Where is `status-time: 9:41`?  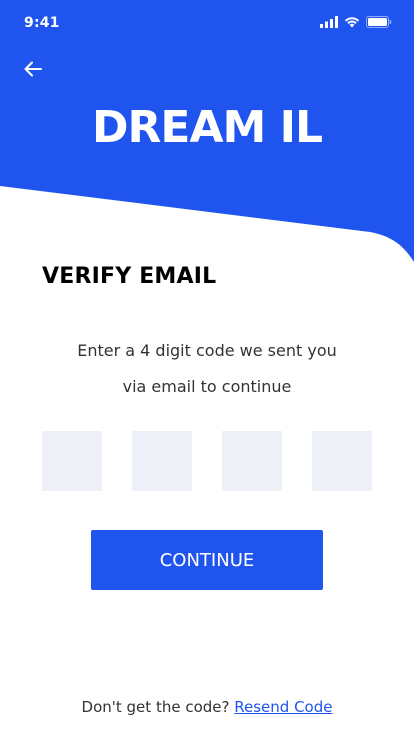
status-time: 9:41 is located at coordinates (42, 23).